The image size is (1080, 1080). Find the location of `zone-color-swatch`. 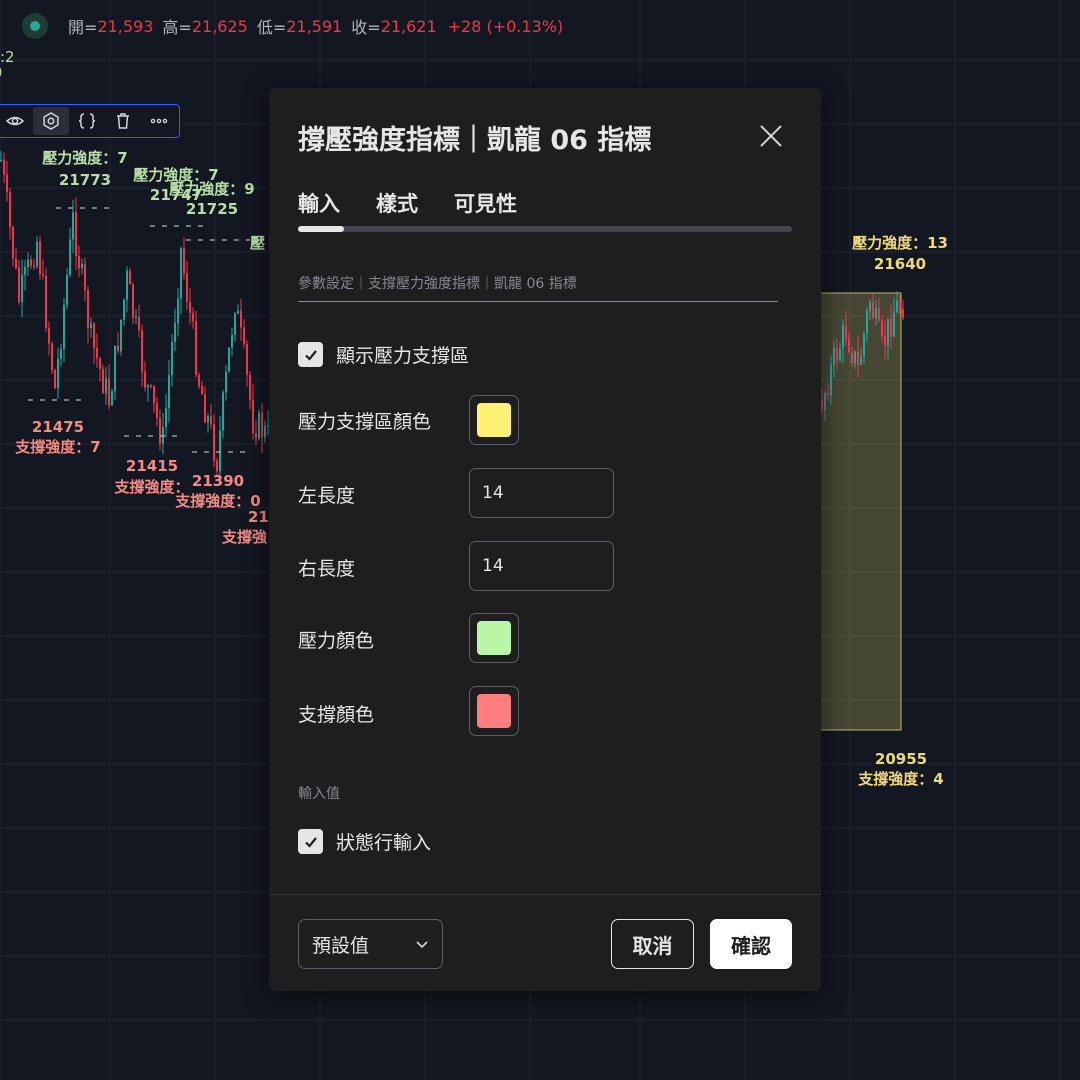

zone-color-swatch is located at coordinates (494, 420).